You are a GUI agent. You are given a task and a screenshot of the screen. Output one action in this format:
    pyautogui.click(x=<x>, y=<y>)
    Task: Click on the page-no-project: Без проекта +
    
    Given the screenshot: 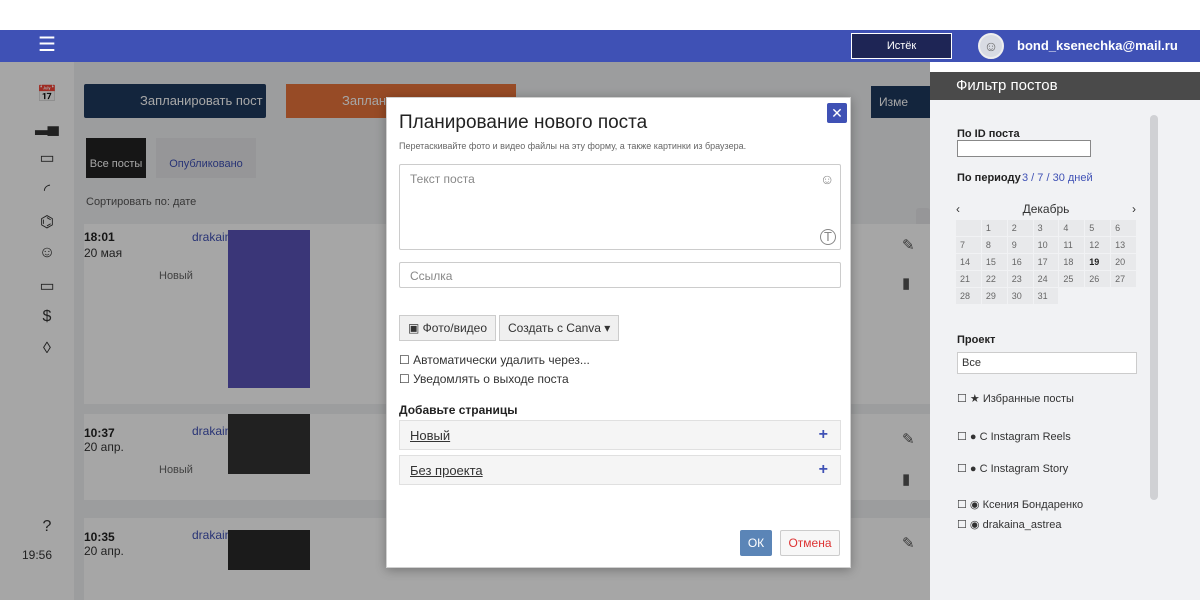 What is the action you would take?
    pyautogui.click(x=620, y=470)
    